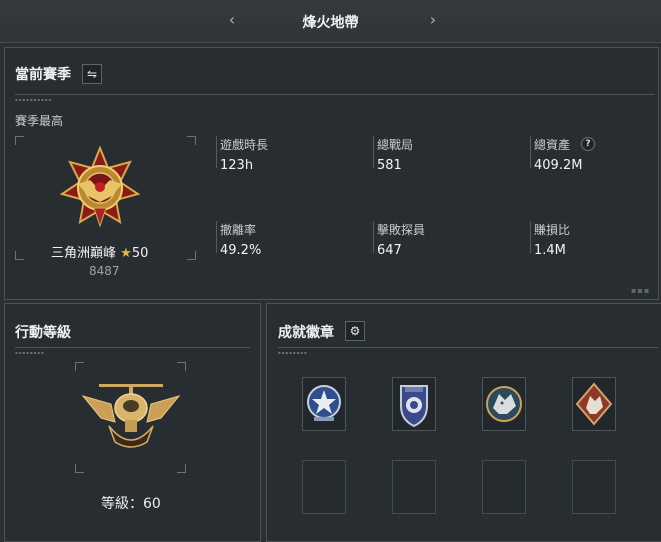 This screenshot has width=661, height=542. I want to click on rank-row: 三角洲巔峰 ★50, so click(99, 251).